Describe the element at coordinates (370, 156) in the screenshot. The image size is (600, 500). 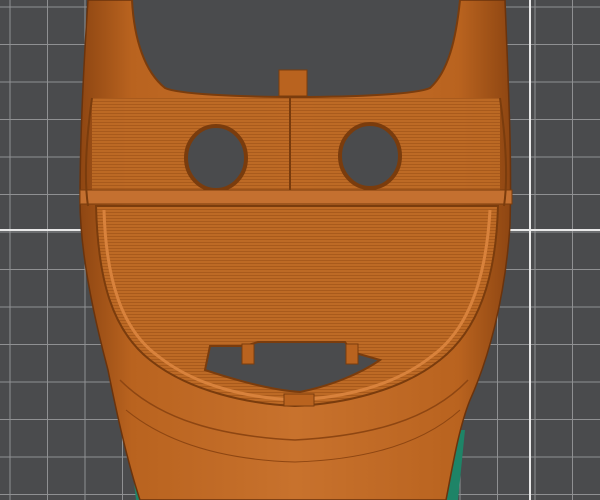
I see `right-hole` at that location.